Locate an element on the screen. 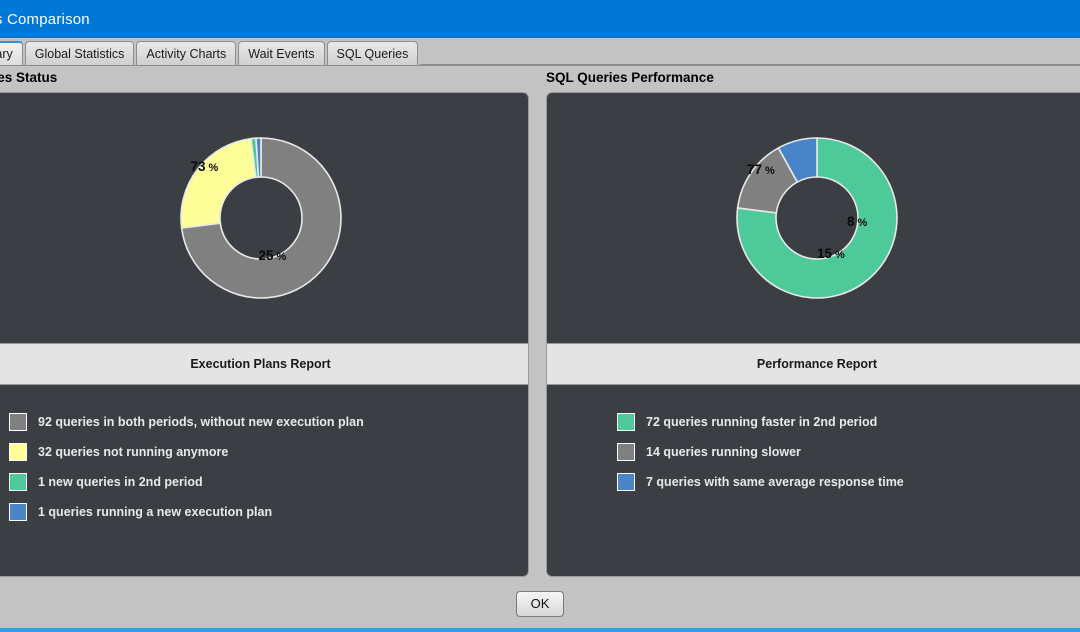 The height and width of the screenshot is (632, 1080). report-header-execution-plans: Execution Plans Report is located at coordinates (264, 364).